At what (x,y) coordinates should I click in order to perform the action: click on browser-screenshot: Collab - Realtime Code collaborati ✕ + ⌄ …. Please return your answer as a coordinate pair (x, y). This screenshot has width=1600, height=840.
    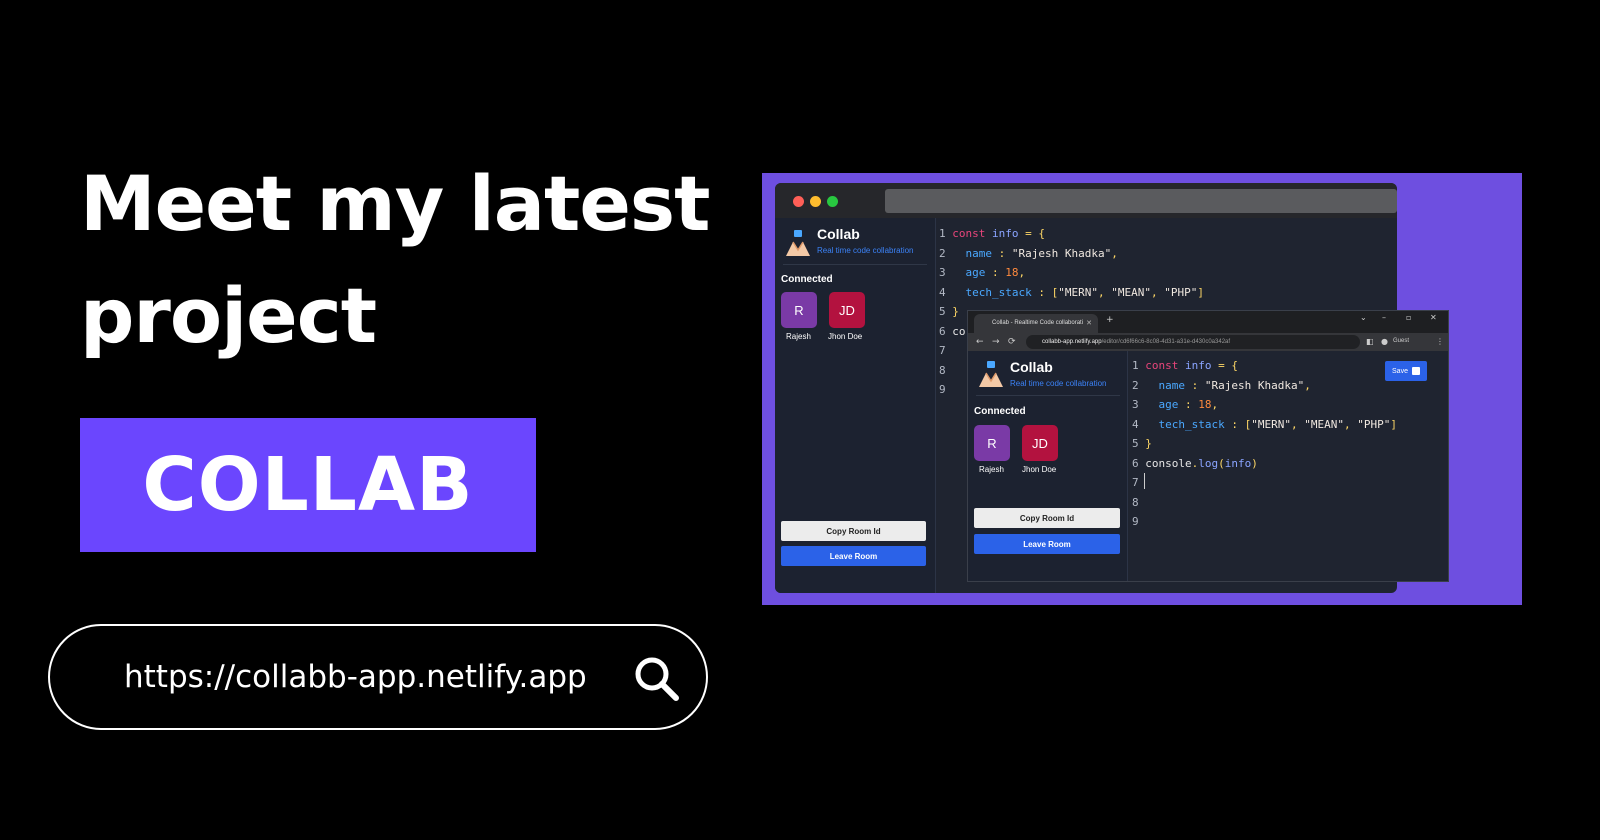
    Looking at the image, I should click on (1208, 446).